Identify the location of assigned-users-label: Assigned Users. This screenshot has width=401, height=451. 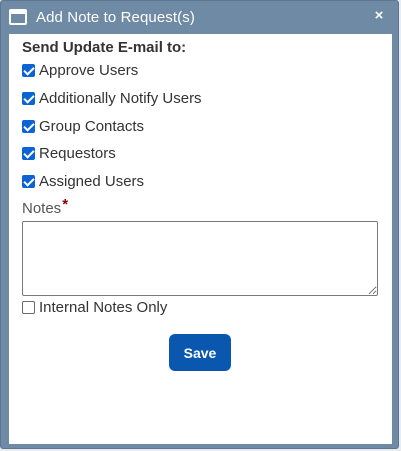
(91, 181).